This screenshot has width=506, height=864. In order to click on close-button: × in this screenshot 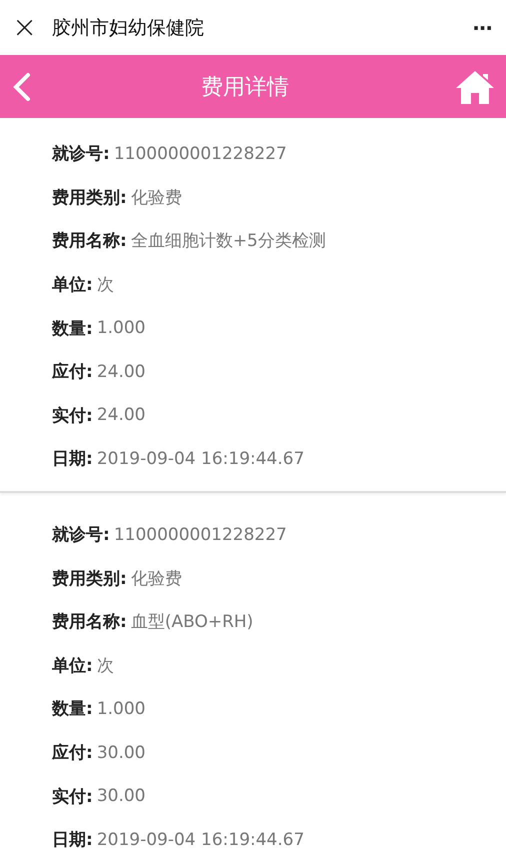, I will do `click(27, 27)`.